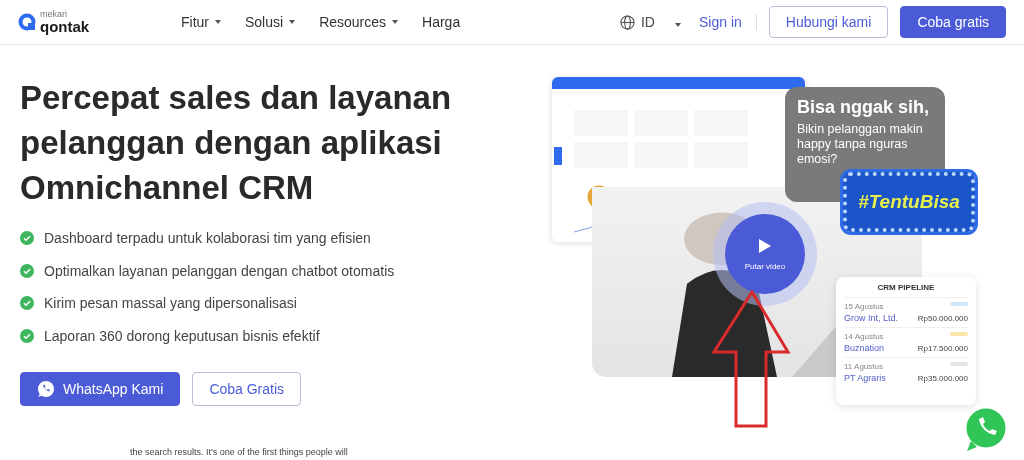  Describe the element at coordinates (65, 26) in the screenshot. I see `logo-name: qontak` at that location.